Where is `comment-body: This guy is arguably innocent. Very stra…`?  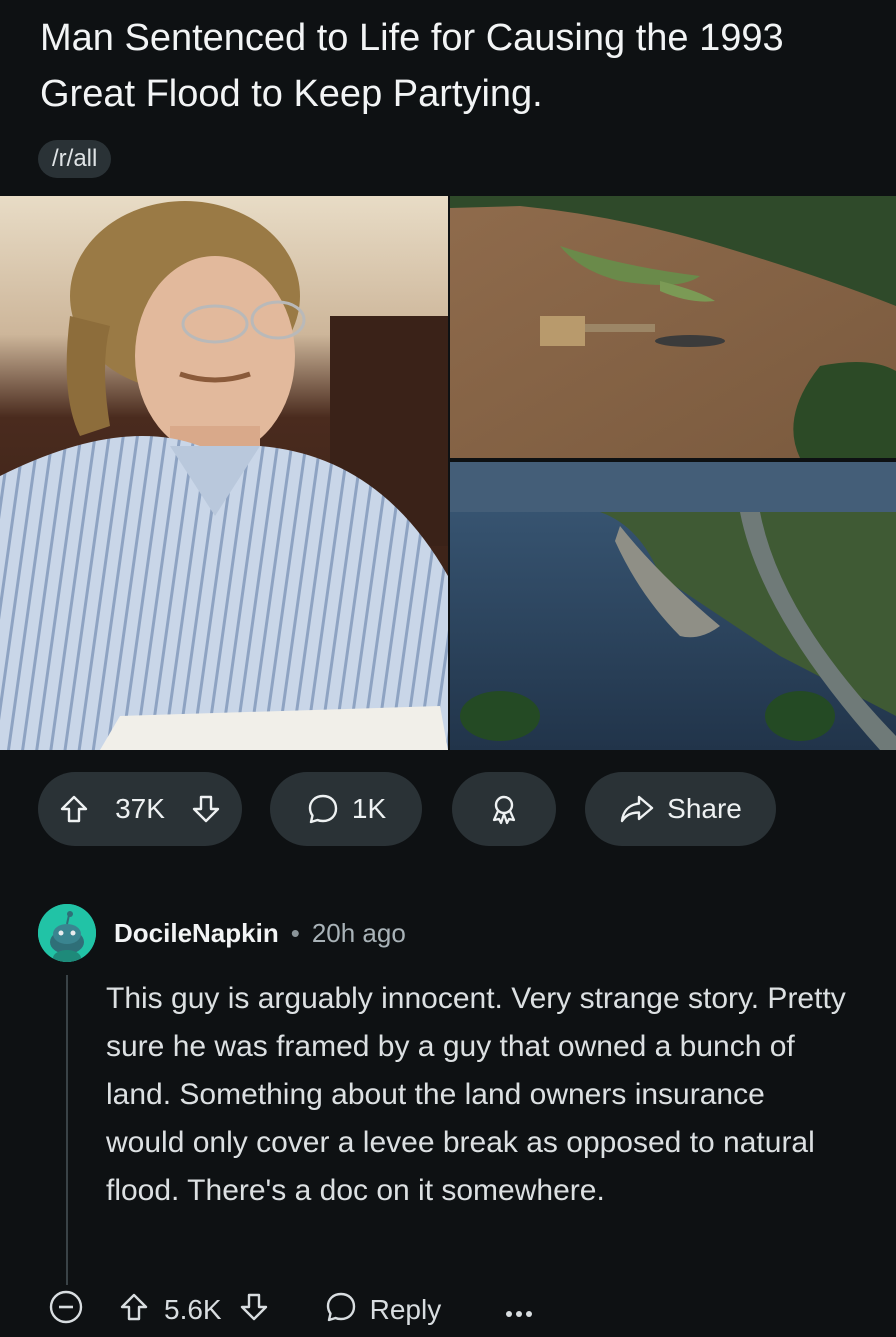 comment-body: This guy is arguably innocent. Very stra… is located at coordinates (476, 1094).